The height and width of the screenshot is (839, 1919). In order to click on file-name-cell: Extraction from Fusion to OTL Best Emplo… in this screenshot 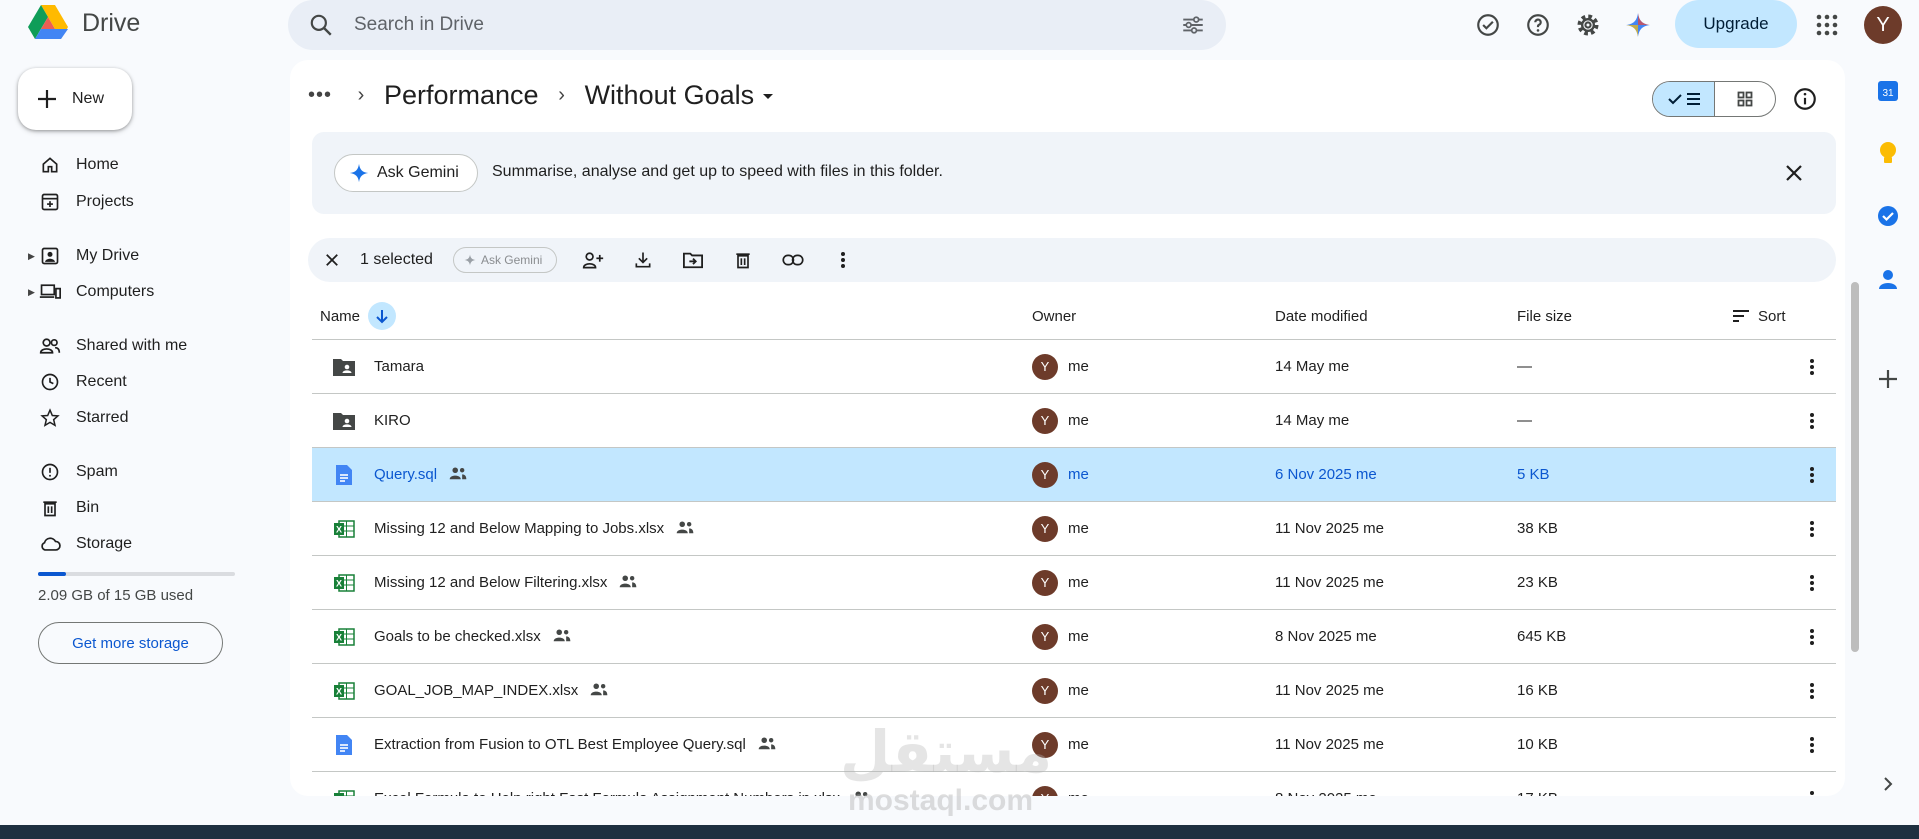, I will do `click(575, 744)`.